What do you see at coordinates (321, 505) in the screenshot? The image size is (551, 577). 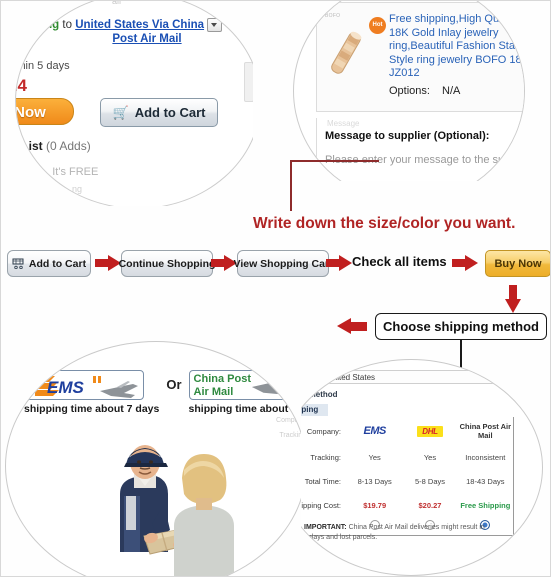 I see `row-label: Shipping Cost:` at bounding box center [321, 505].